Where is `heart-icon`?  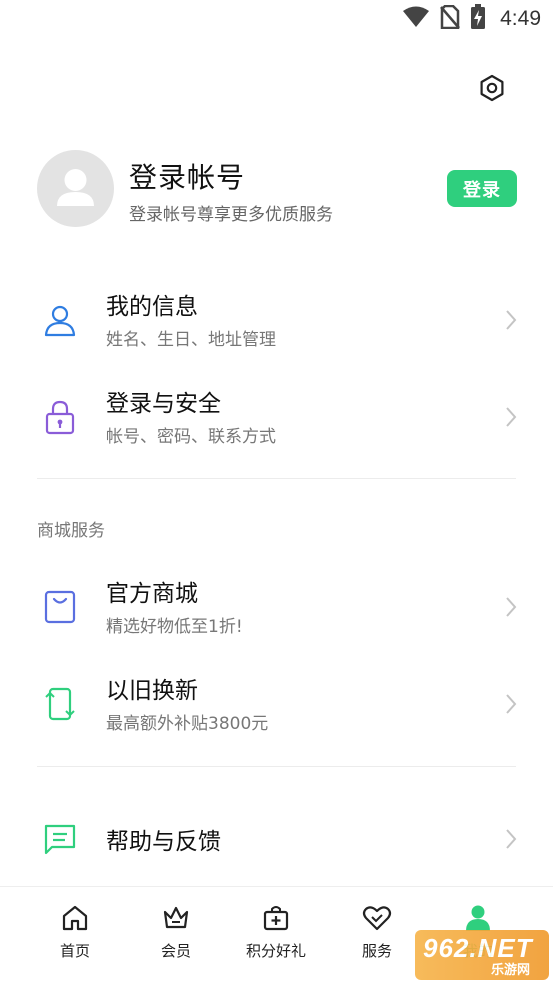
heart-icon is located at coordinates (377, 918).